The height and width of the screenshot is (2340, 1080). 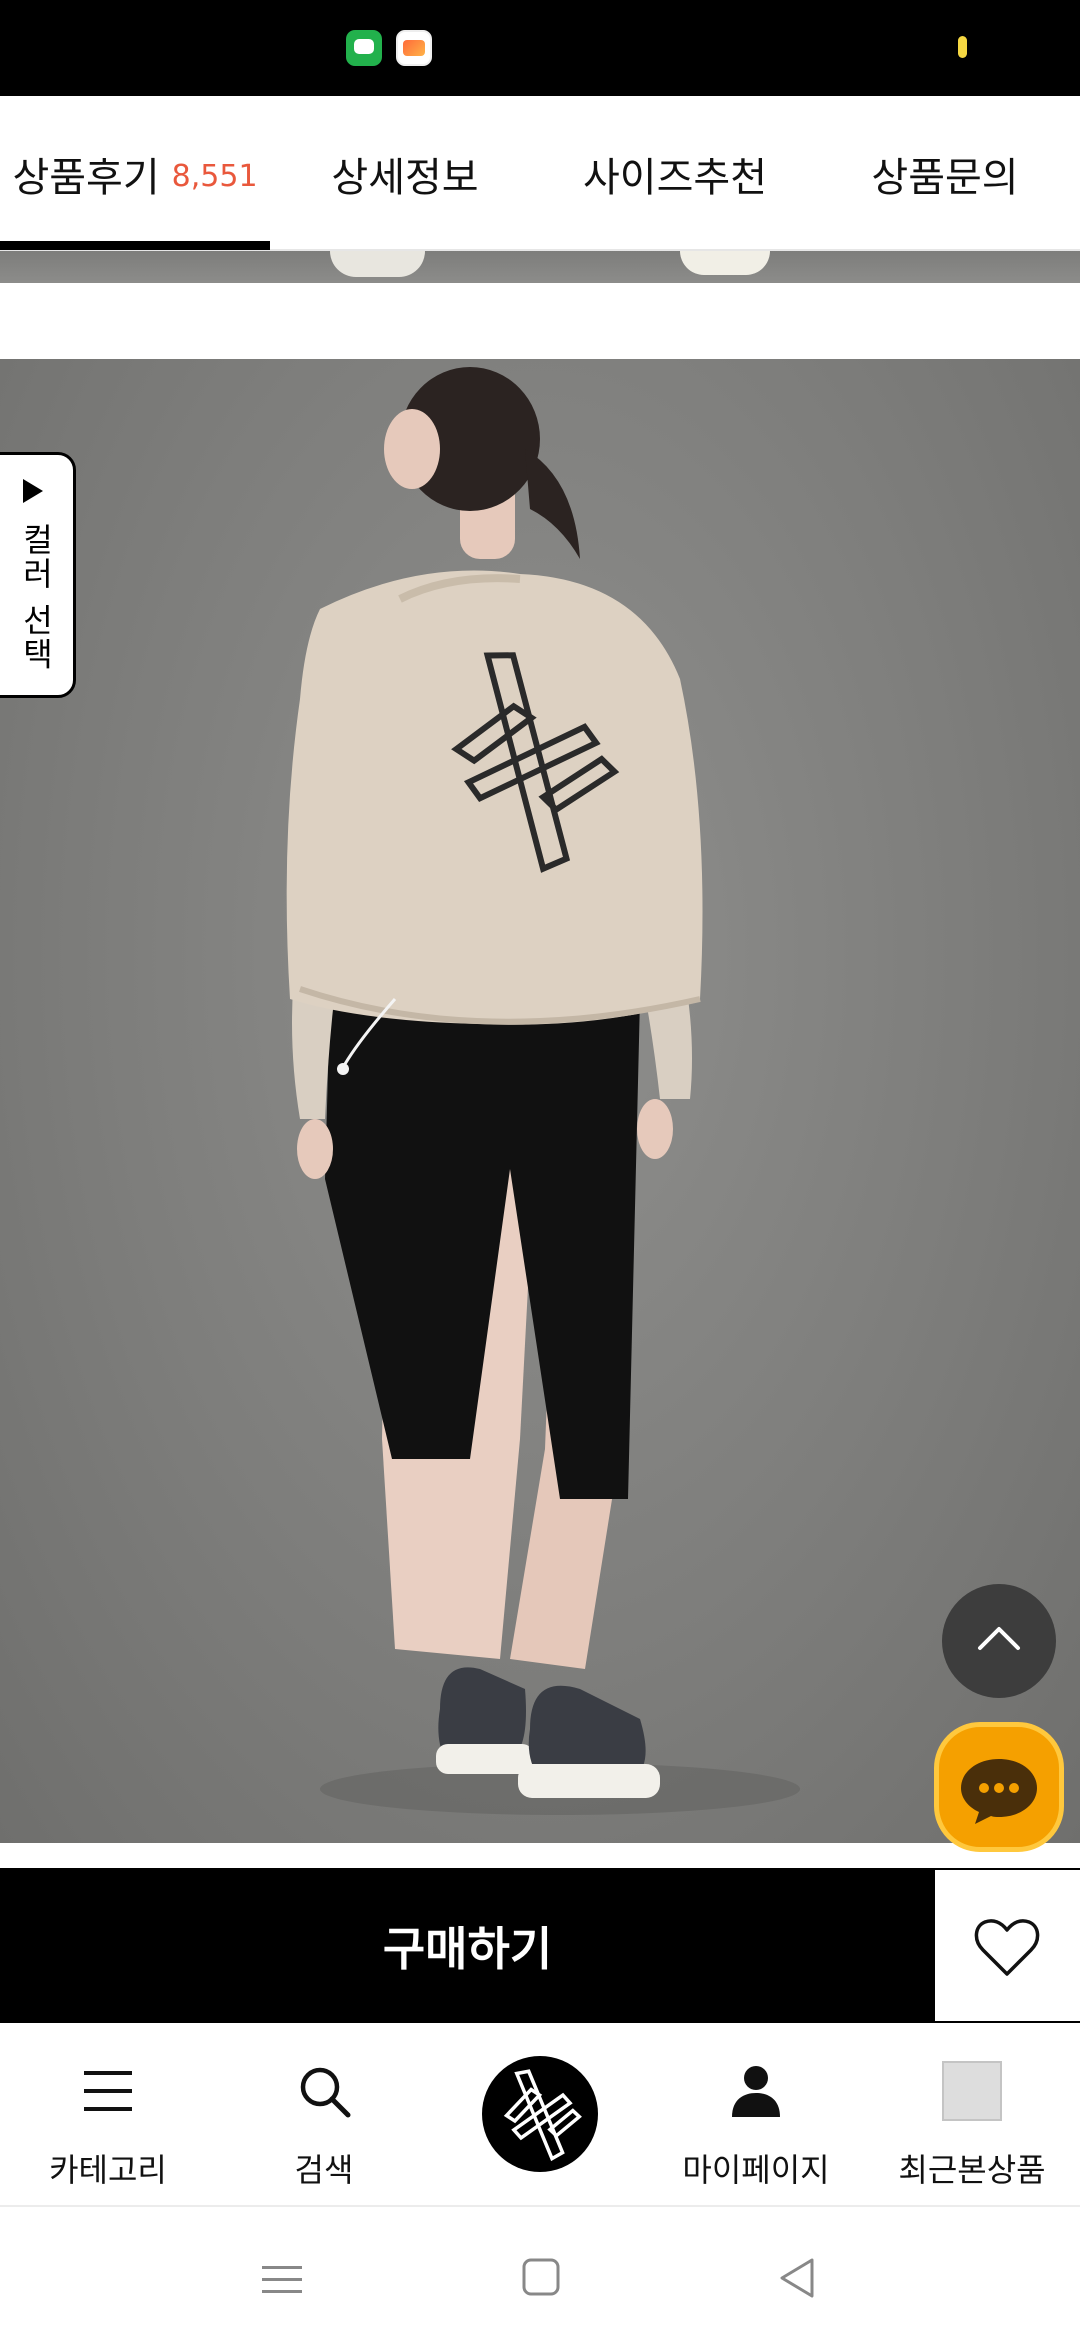 What do you see at coordinates (945, 177) in the screenshot?
I see `tab-qna-label: 상품문의` at bounding box center [945, 177].